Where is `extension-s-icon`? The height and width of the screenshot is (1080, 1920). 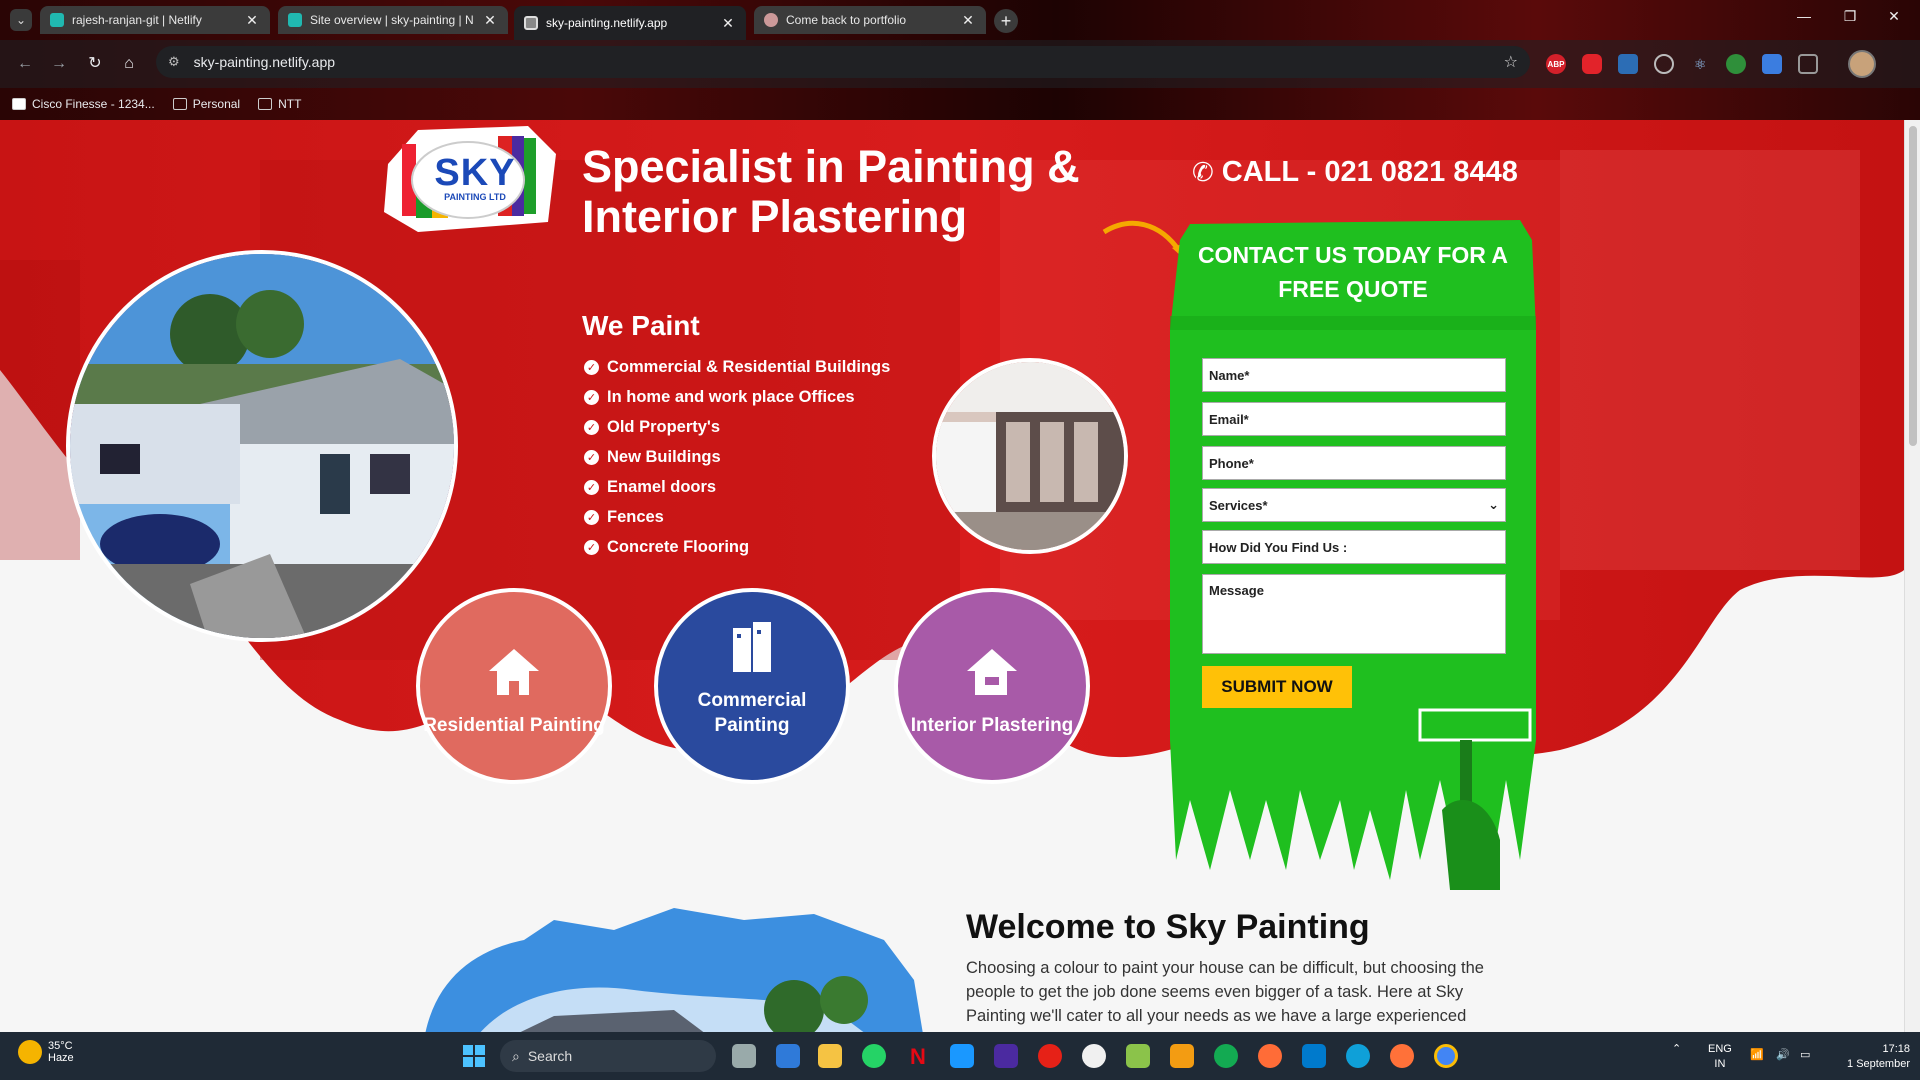
extension-s-icon is located at coordinates (1628, 64).